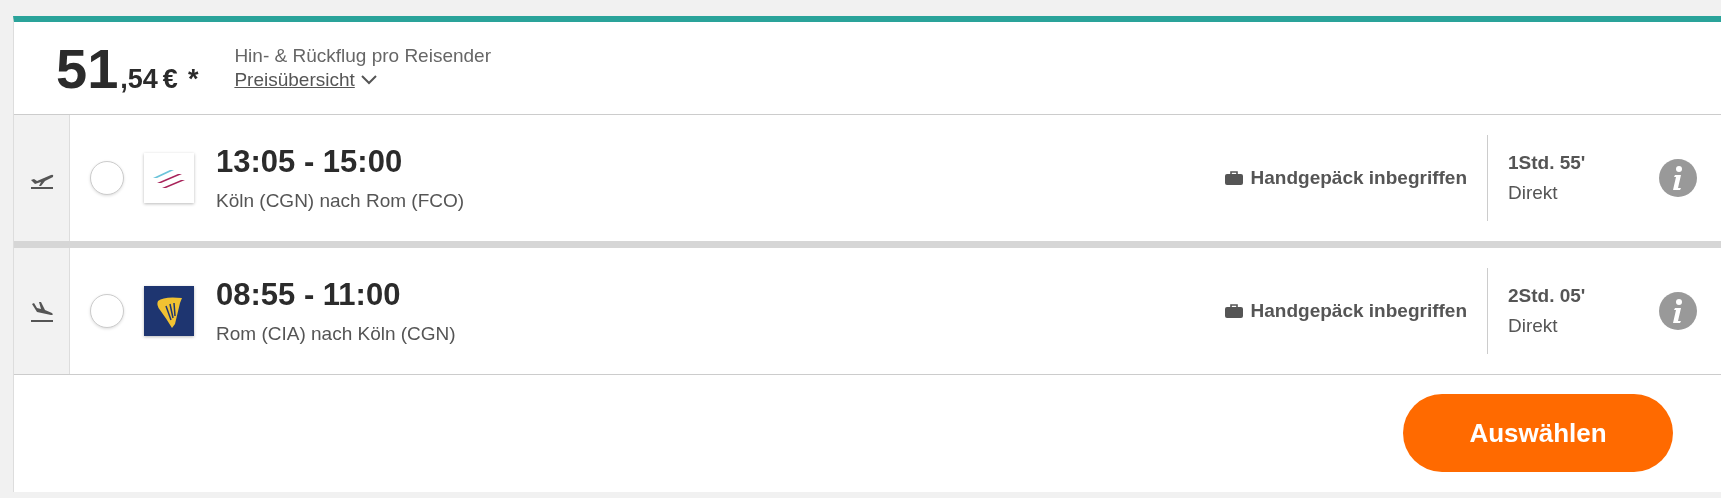  What do you see at coordinates (368, 80) in the screenshot?
I see `chevron-down-icon` at bounding box center [368, 80].